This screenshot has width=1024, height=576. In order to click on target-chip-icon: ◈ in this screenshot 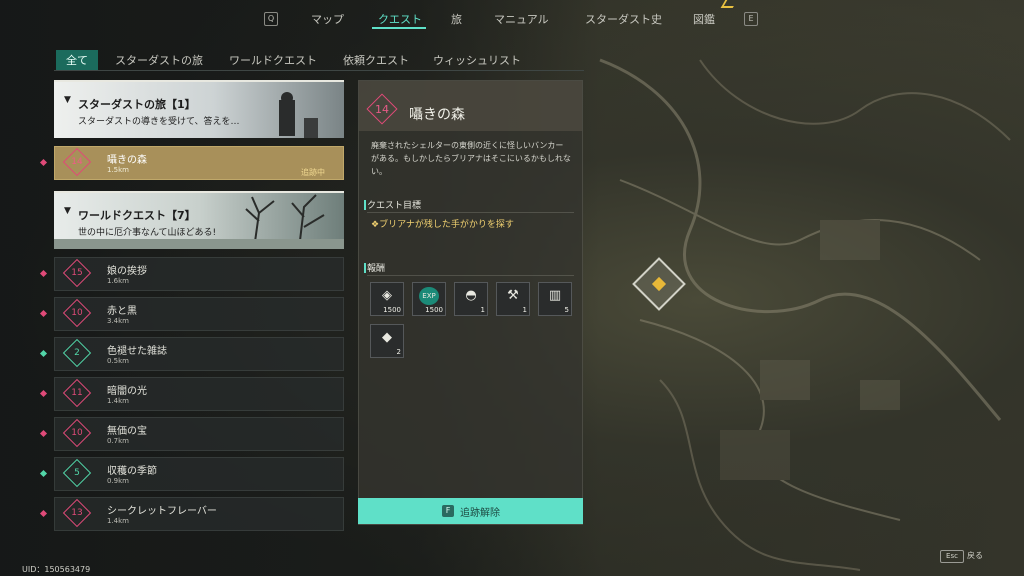, I will do `click(387, 295)`.